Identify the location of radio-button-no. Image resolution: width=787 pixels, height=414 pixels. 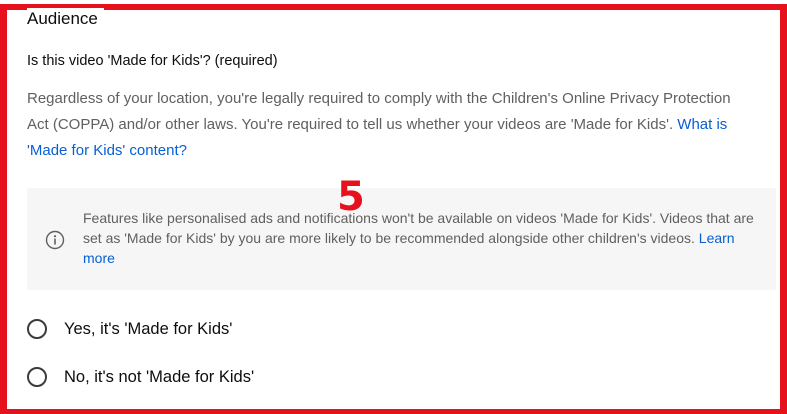
(37, 377).